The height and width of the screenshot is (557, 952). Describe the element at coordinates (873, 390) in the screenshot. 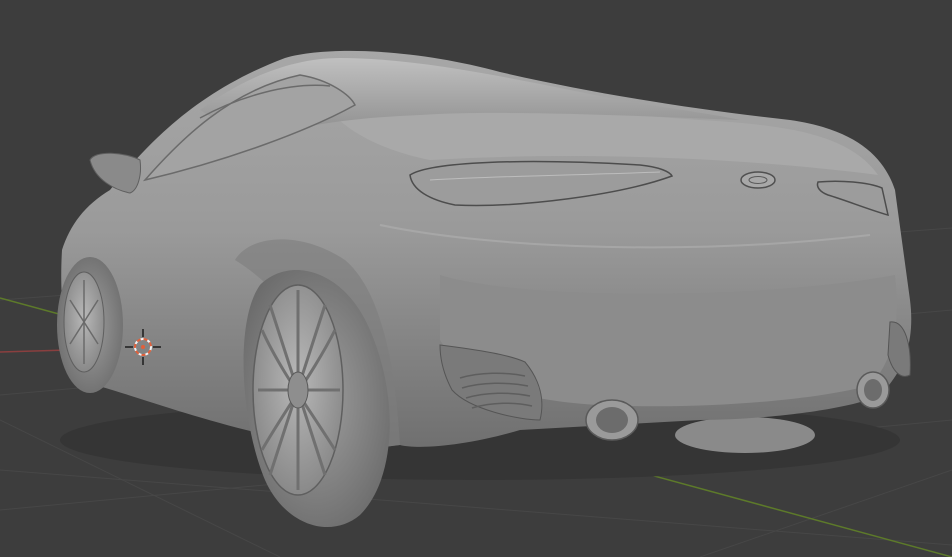

I see `right-exhaust` at that location.